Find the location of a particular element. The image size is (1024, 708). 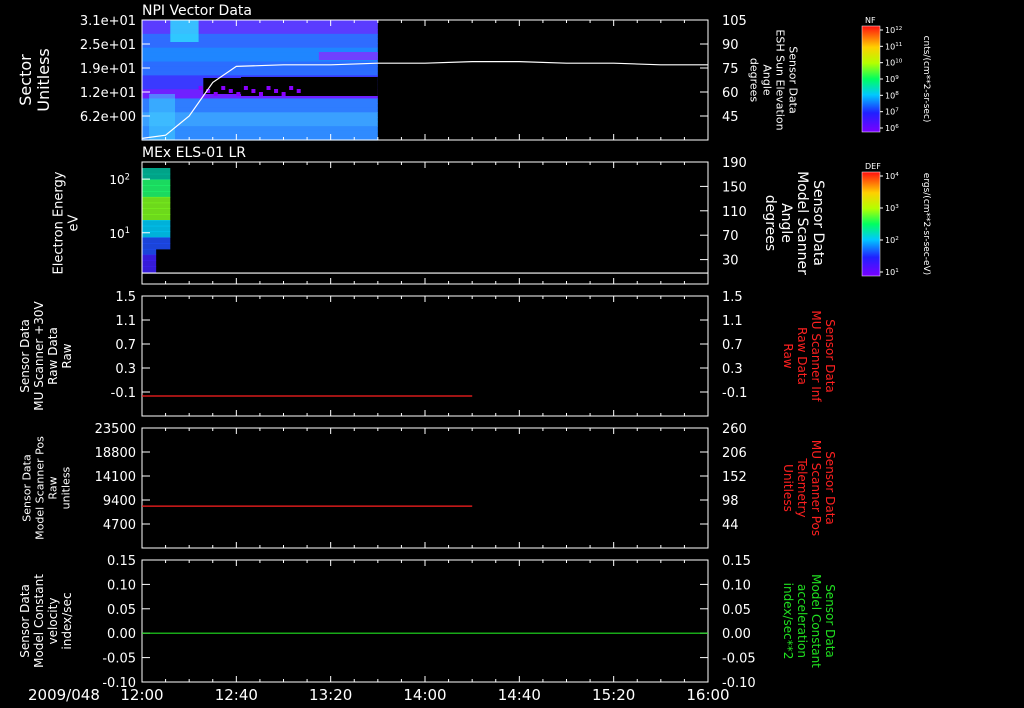

right-axis-label: MU Scanner Inf is located at coordinates (816, 356).